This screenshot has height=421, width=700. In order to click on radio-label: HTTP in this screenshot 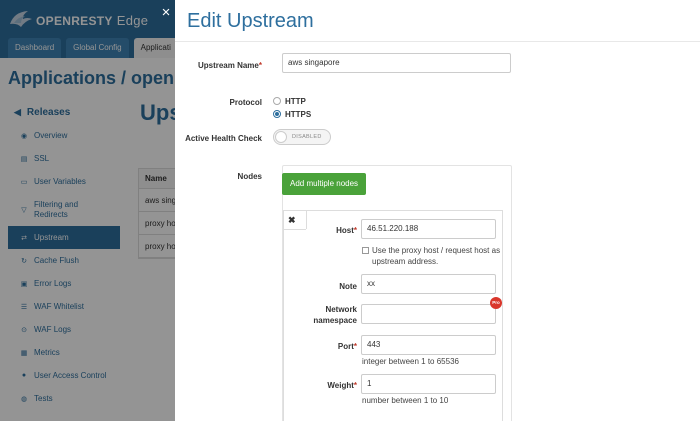, I will do `click(295, 101)`.